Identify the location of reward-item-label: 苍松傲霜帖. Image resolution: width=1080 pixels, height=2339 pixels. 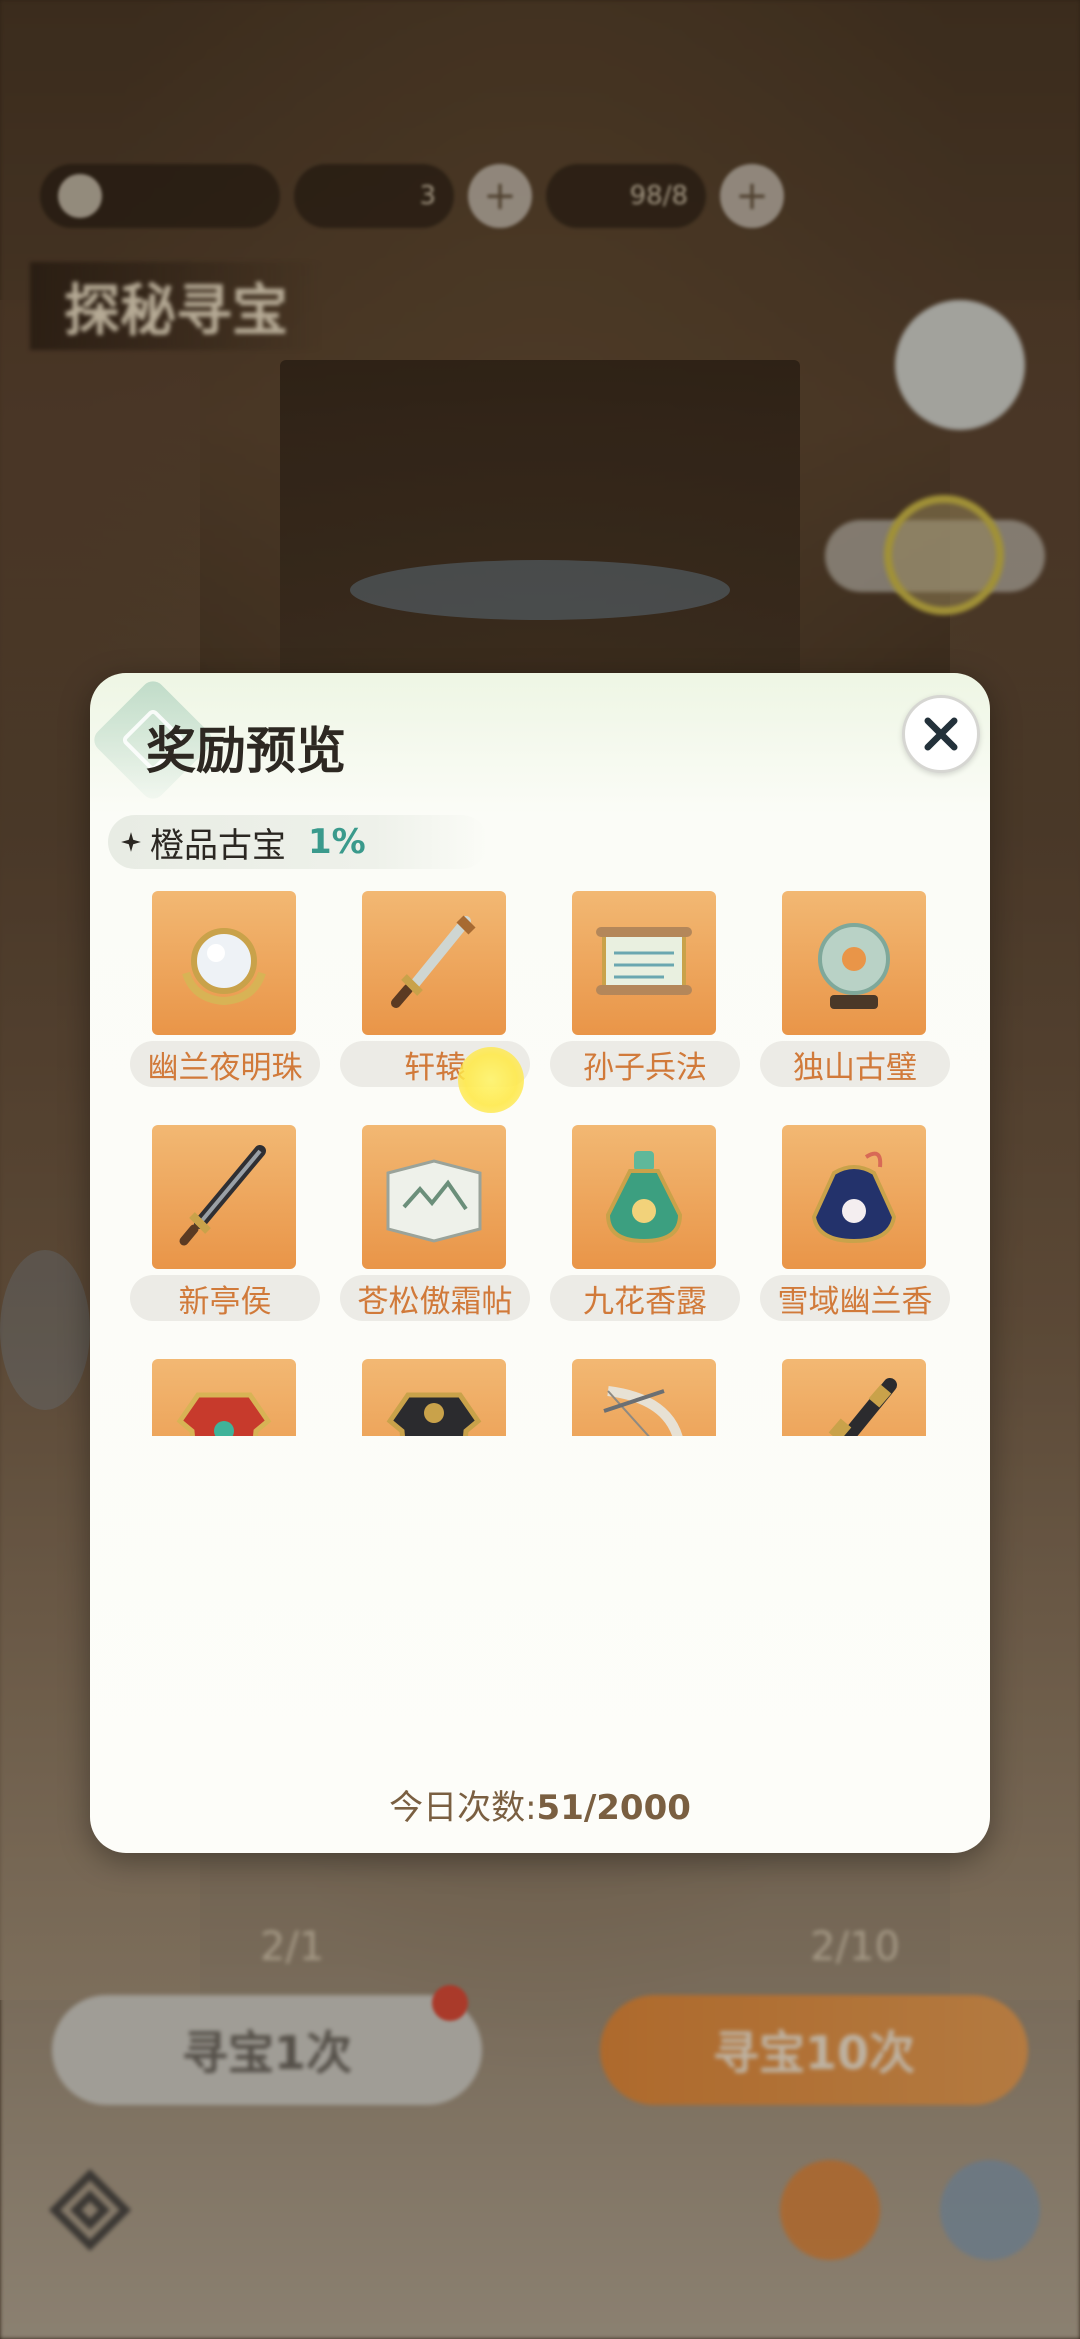
(435, 1298).